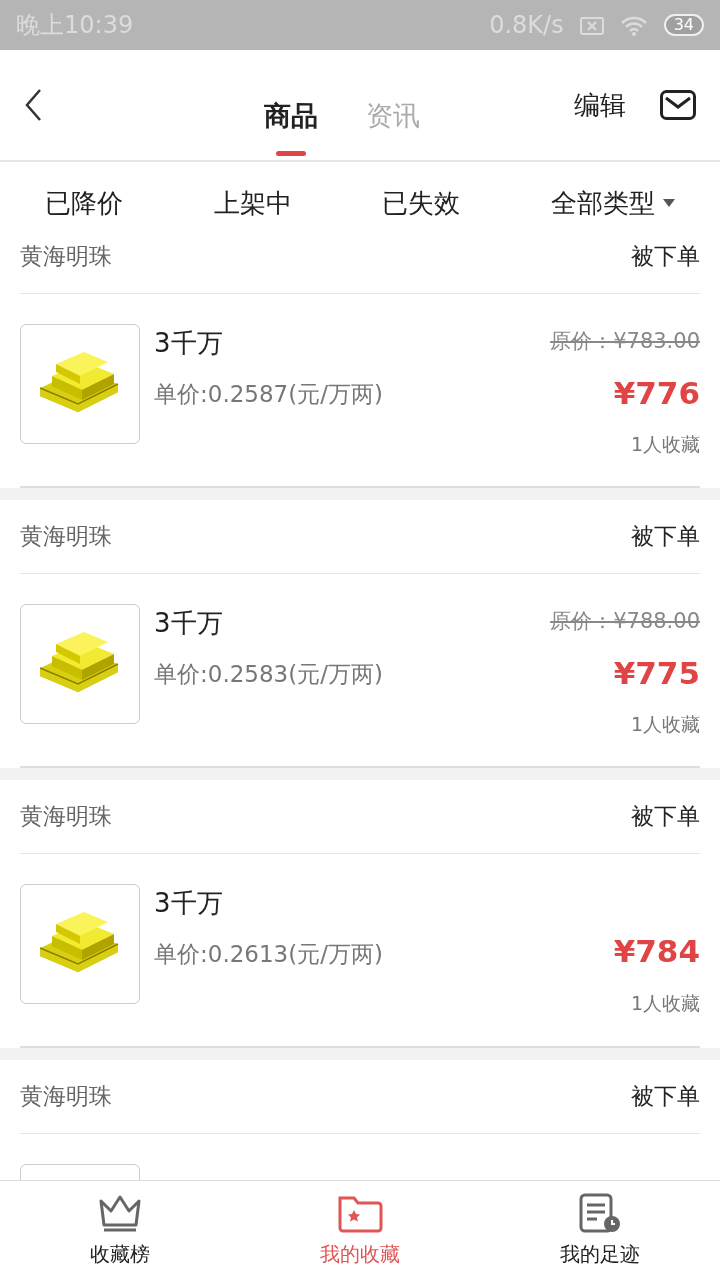 The image size is (720, 1280). I want to click on edit-button: 编辑, so click(600, 105).